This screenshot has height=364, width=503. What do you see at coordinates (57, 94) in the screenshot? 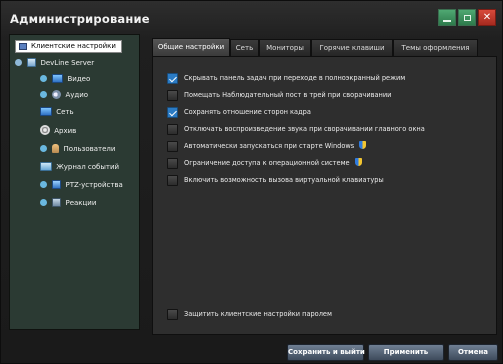
I see `audio-icon` at bounding box center [57, 94].